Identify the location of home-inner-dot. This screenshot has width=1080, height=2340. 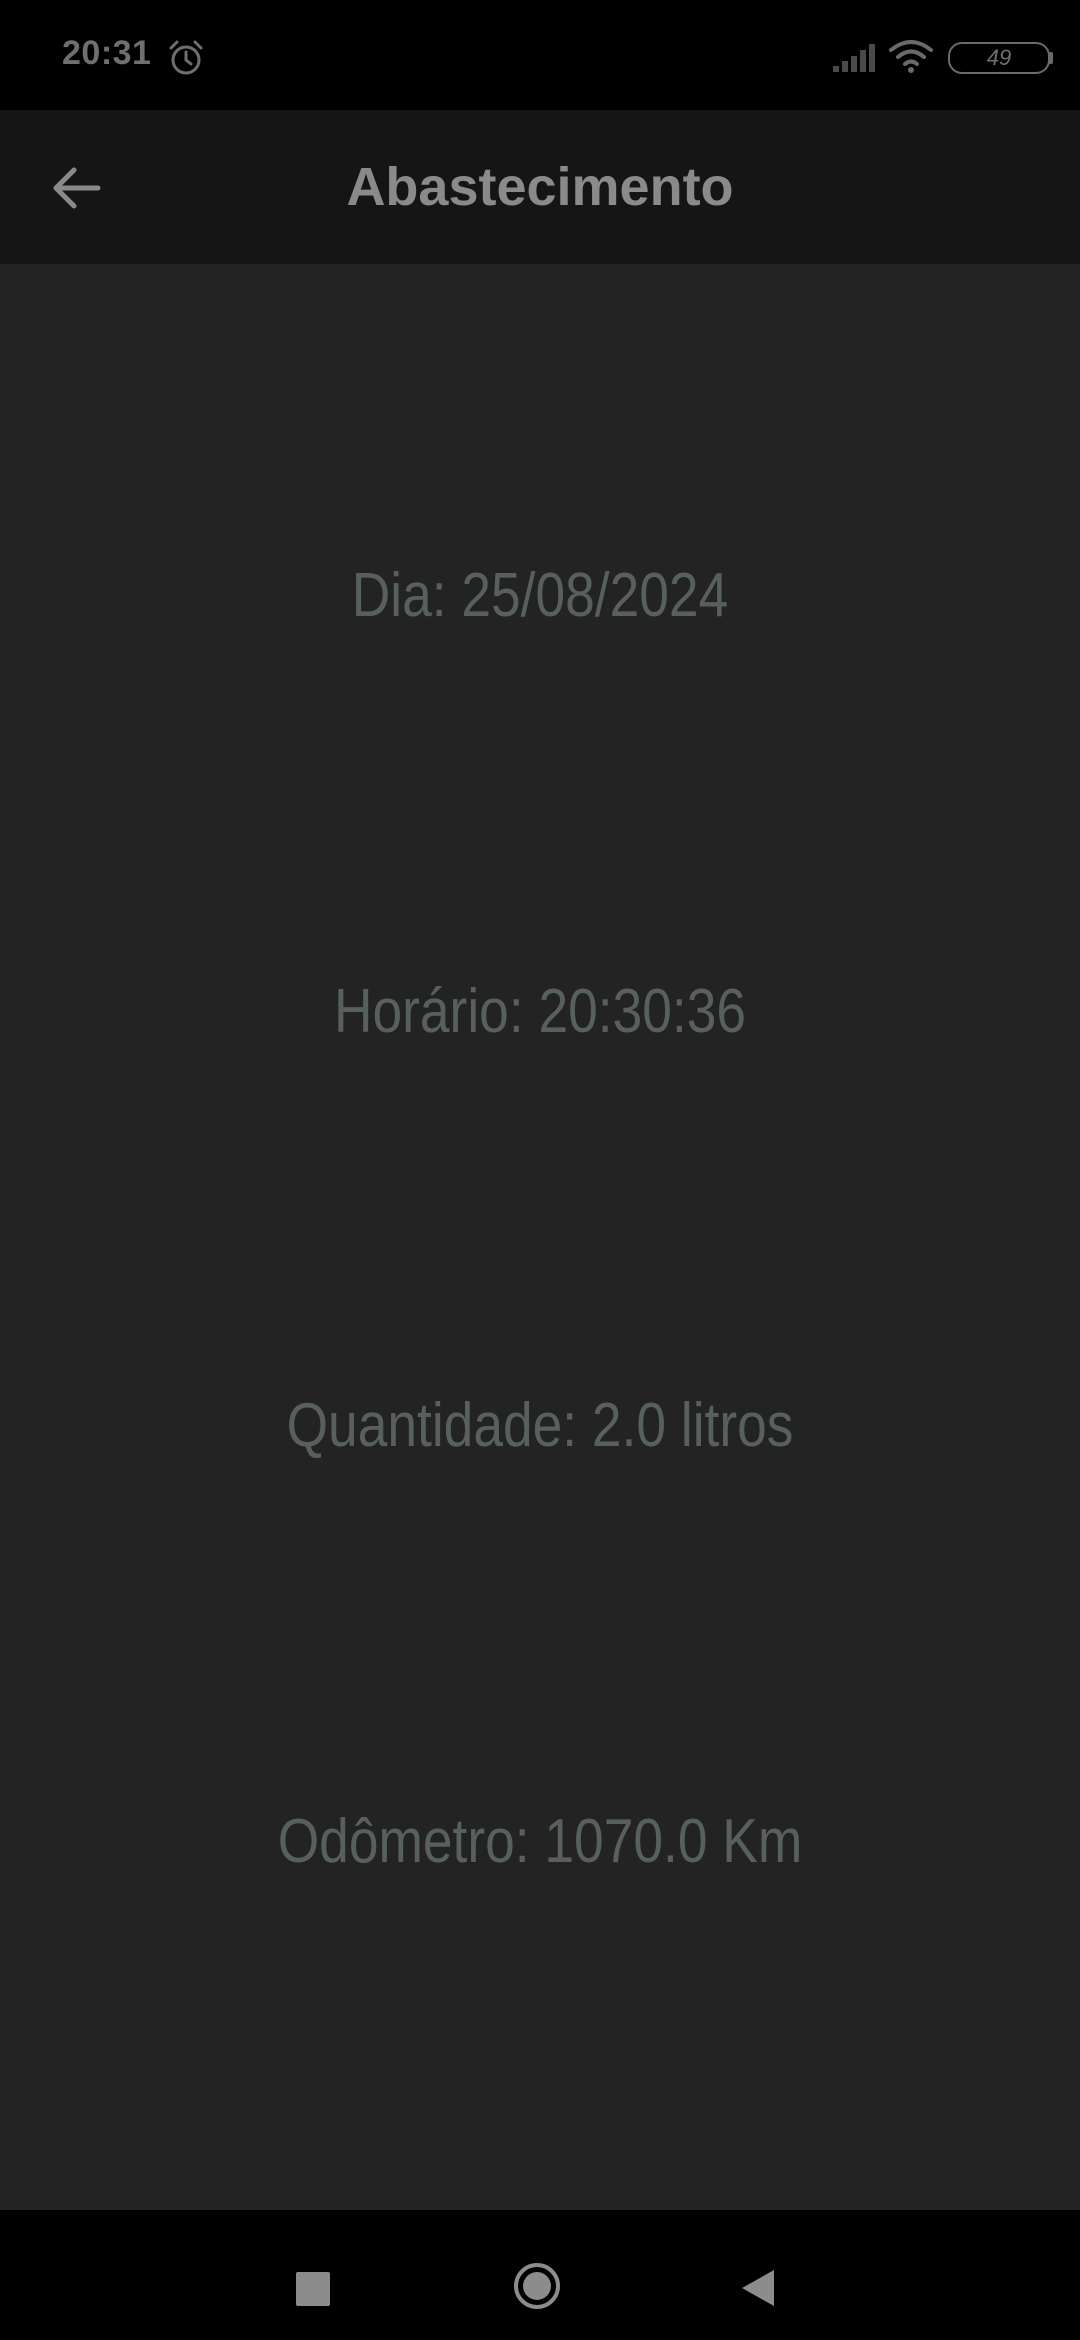
(537, 2286).